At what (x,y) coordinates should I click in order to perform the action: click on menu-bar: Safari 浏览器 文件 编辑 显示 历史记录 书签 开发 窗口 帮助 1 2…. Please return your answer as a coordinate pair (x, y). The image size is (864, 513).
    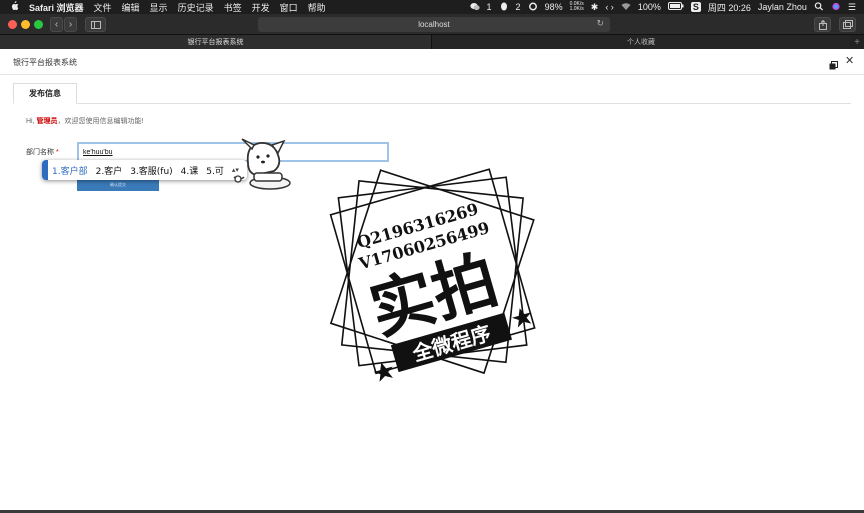
    Looking at the image, I should click on (432, 7).